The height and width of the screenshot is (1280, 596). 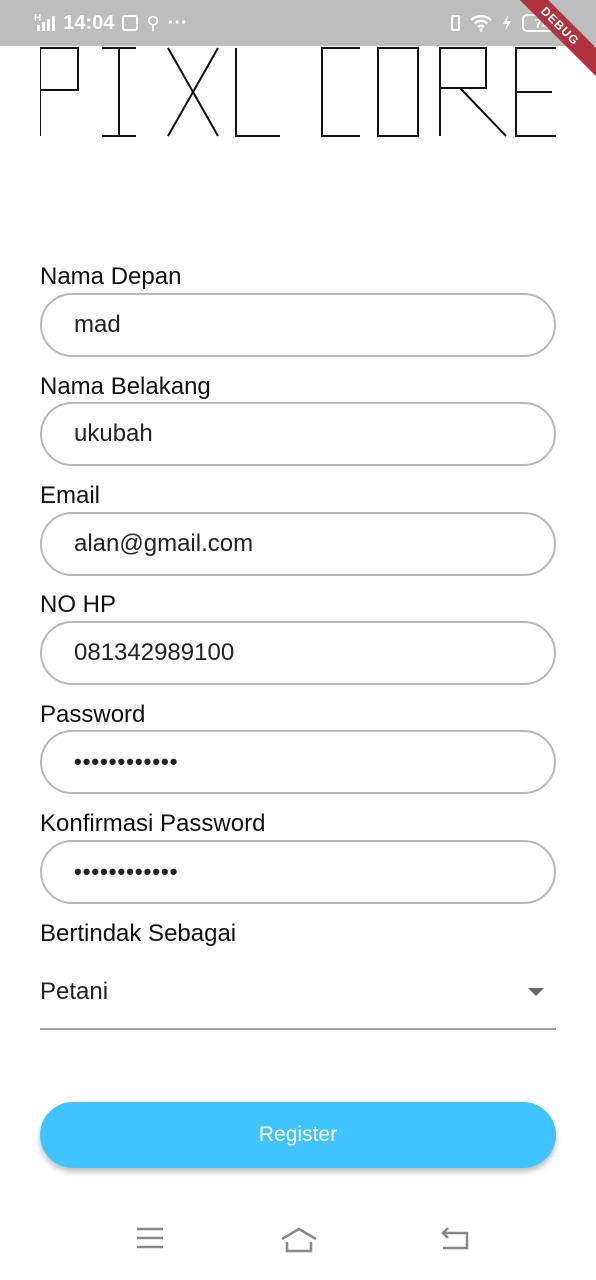 What do you see at coordinates (177, 22) in the screenshot?
I see `more-notifications-icon: ···` at bounding box center [177, 22].